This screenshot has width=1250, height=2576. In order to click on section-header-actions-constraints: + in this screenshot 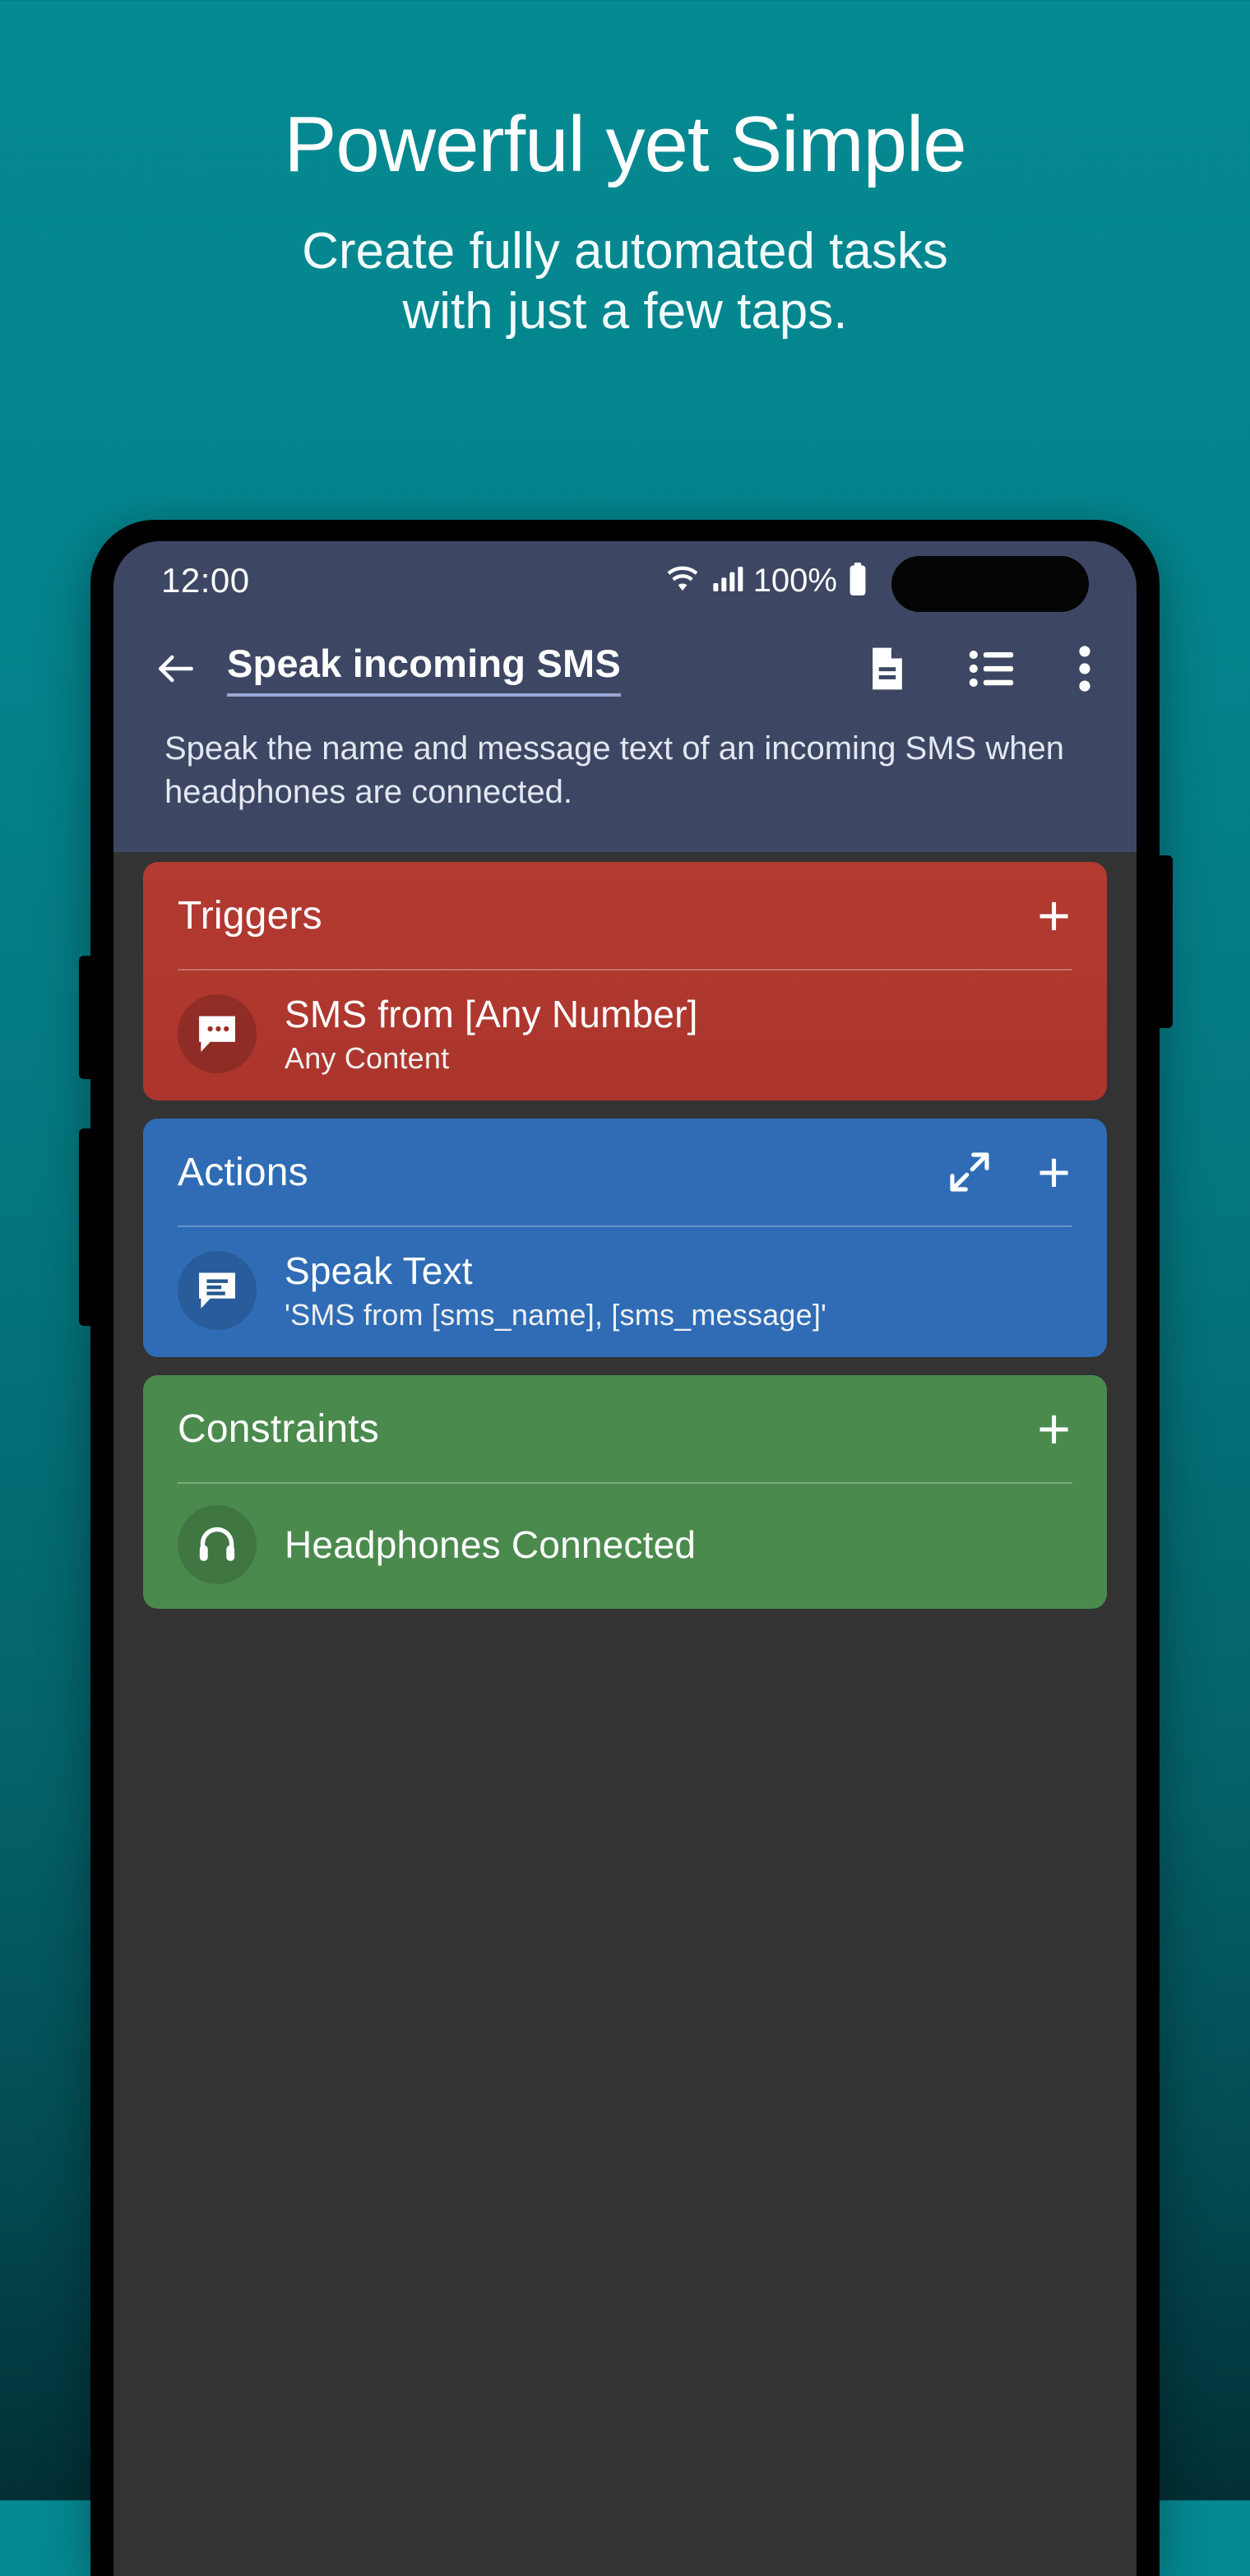, I will do `click(1054, 1429)`.